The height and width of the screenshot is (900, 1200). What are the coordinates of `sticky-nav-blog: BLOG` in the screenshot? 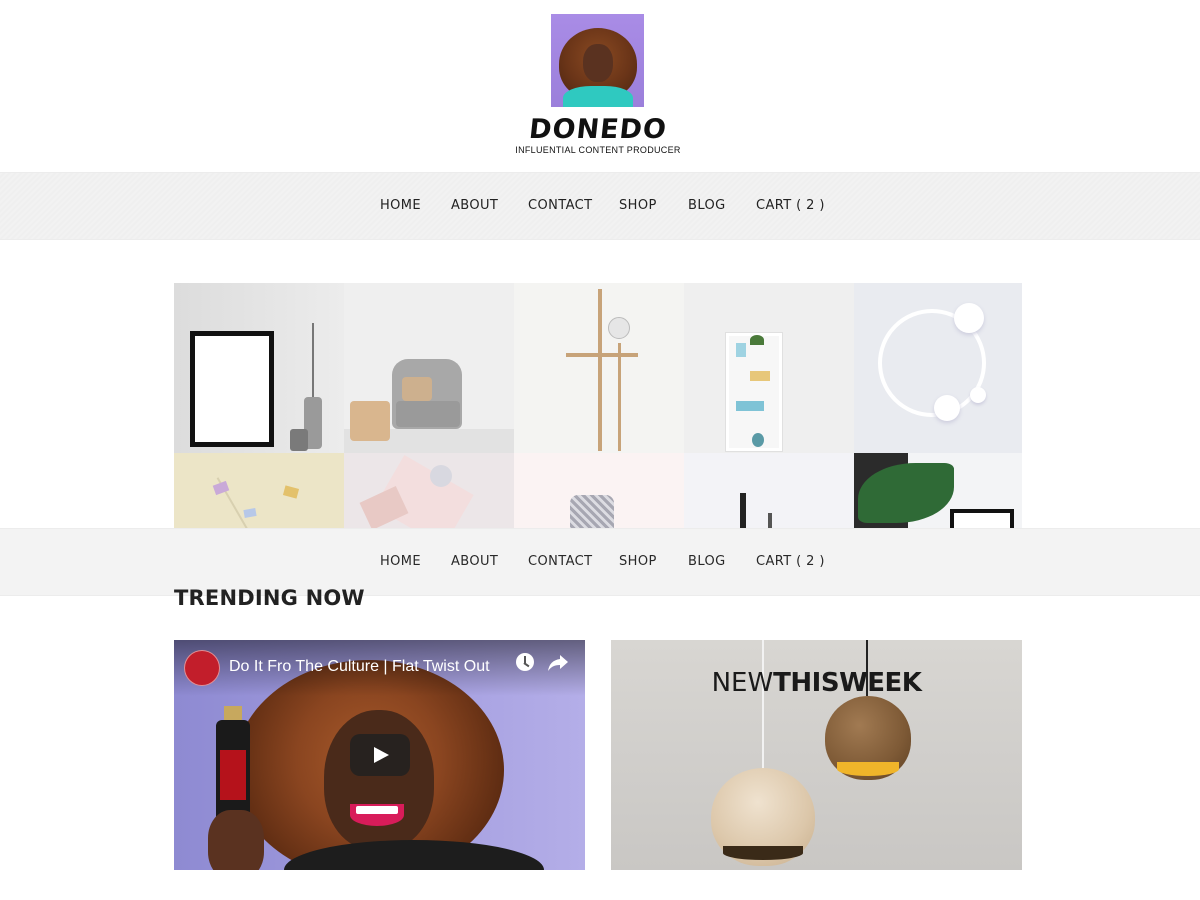 It's located at (707, 561).